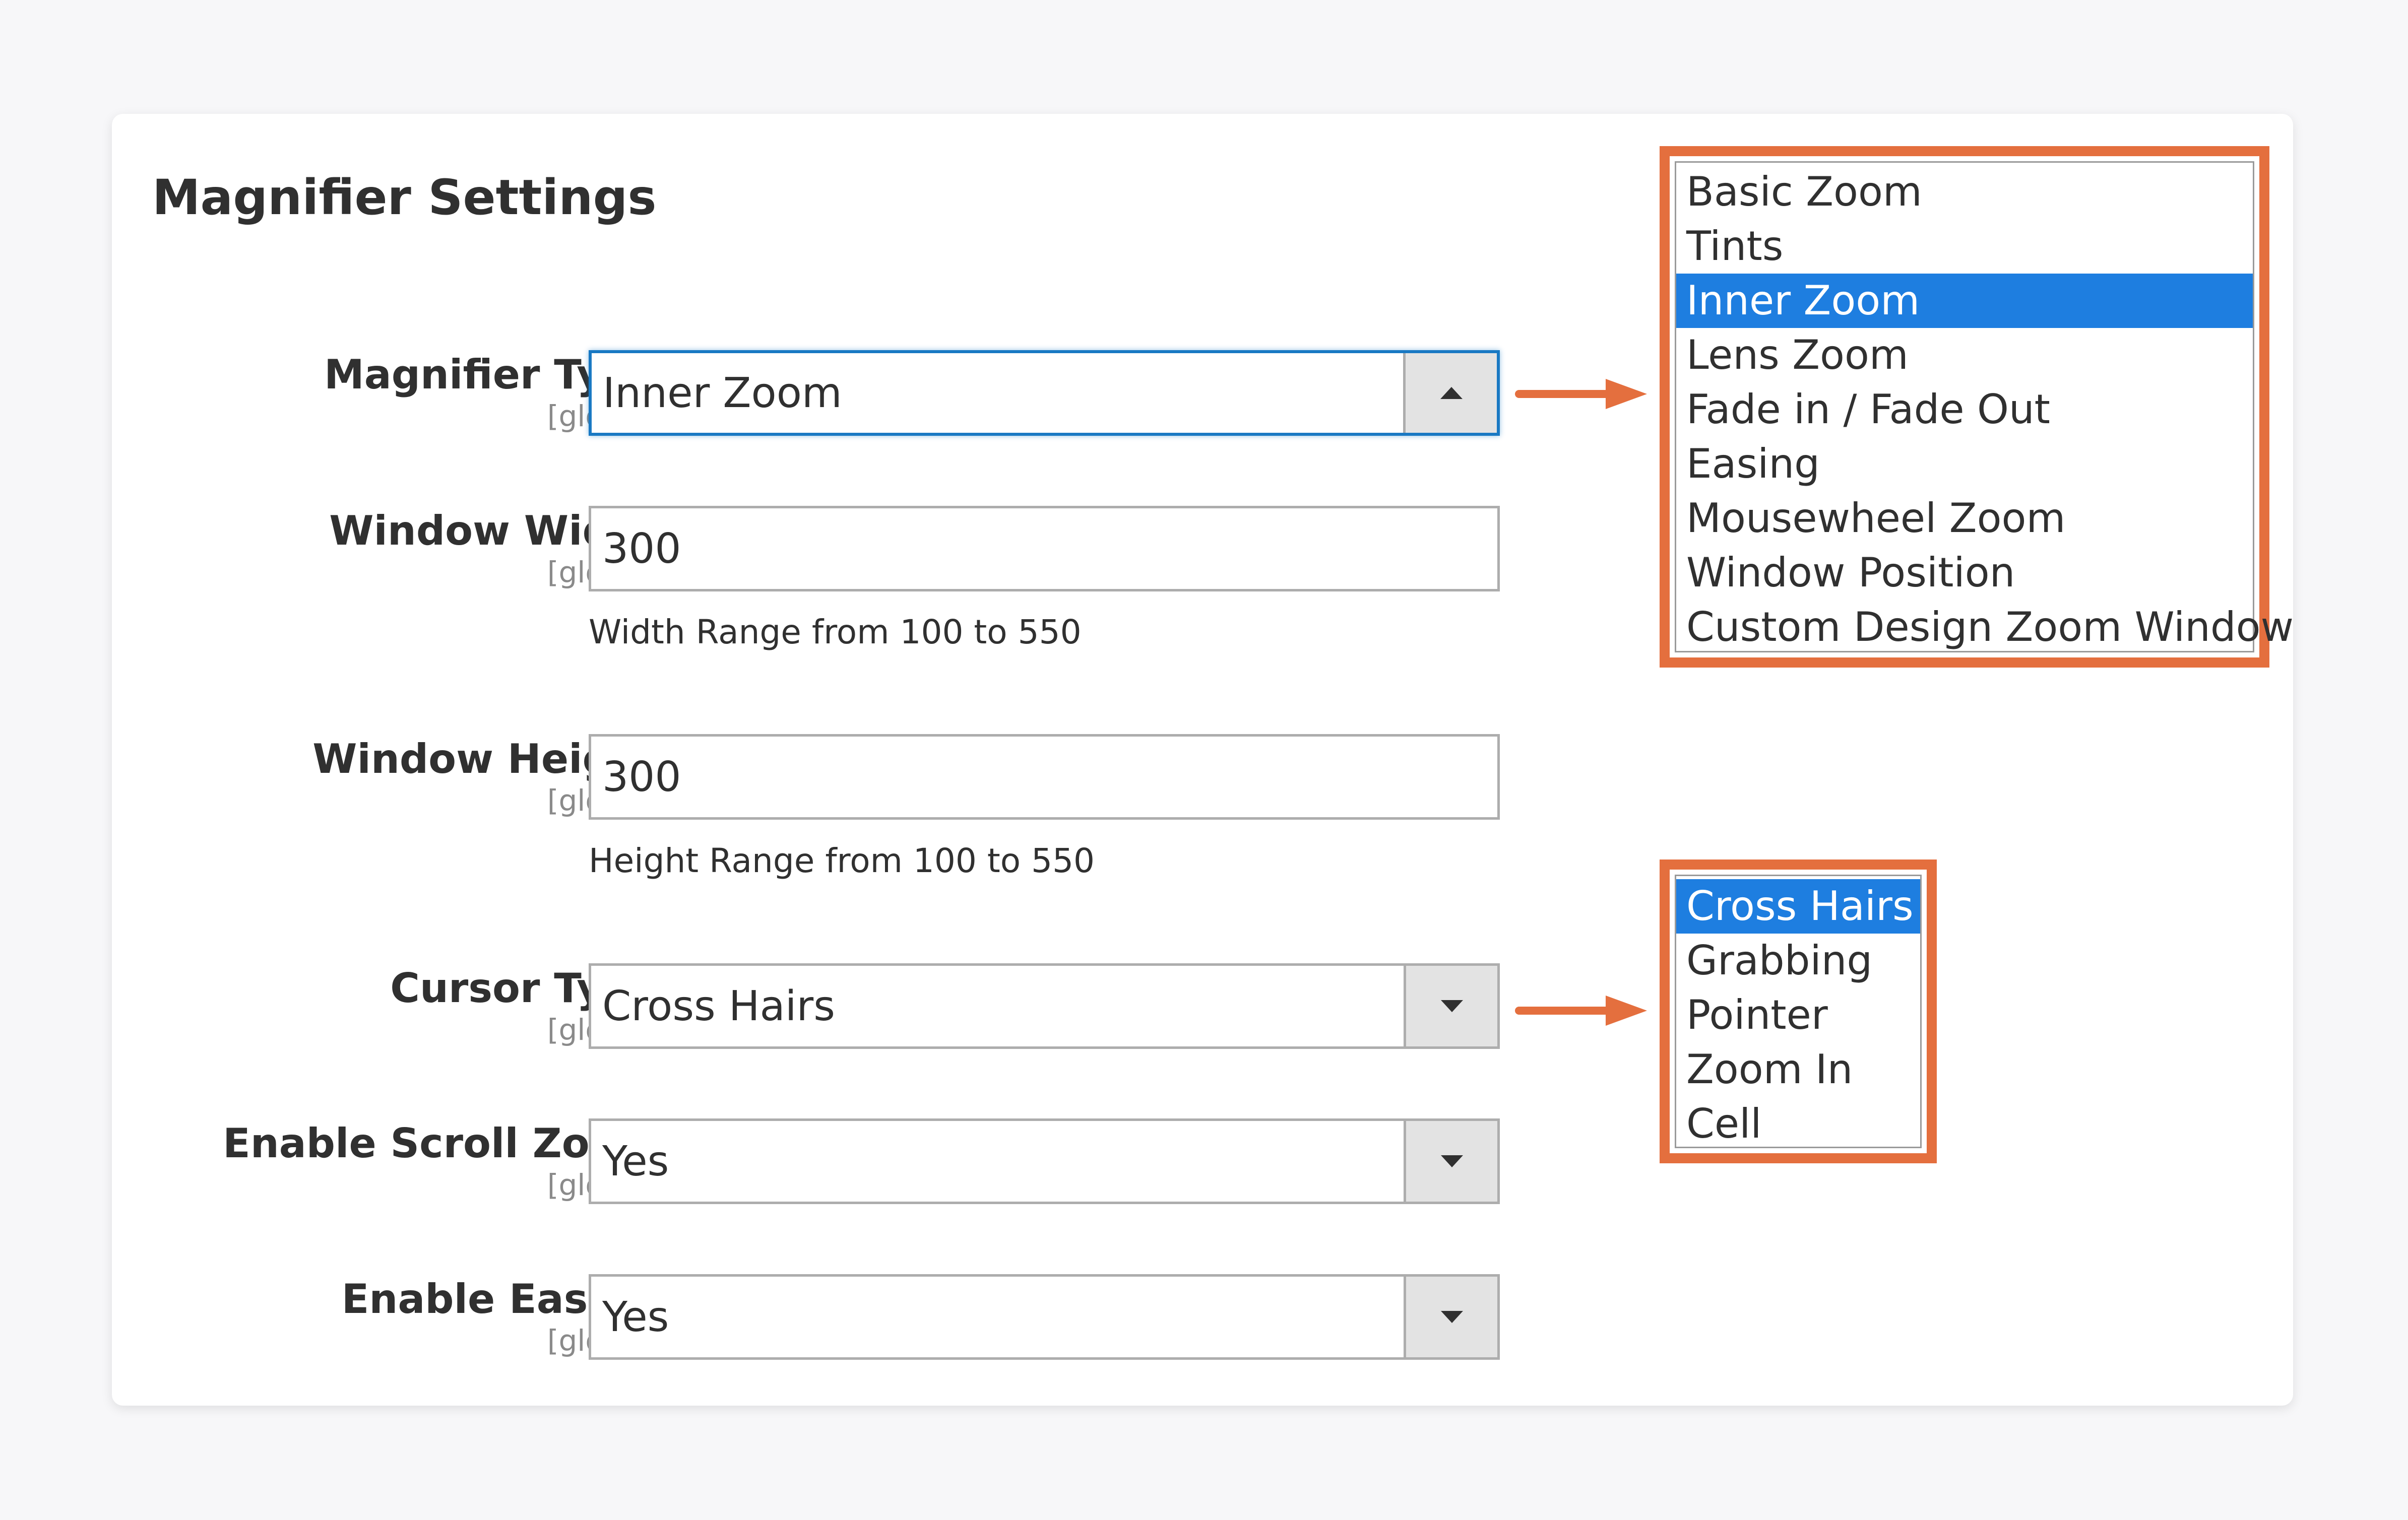  I want to click on page-title: Magnifier Settings, so click(404, 197).